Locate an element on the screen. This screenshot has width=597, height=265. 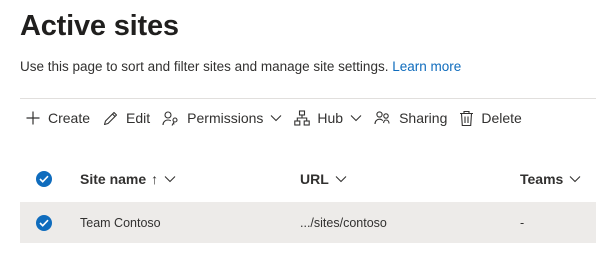
person-key-icon is located at coordinates (171, 118).